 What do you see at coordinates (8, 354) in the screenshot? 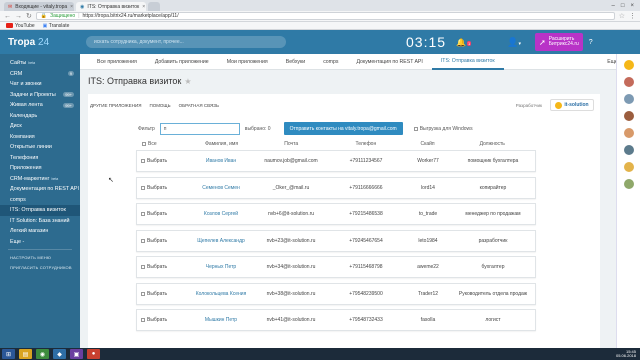
I see `start-icon: ⊞` at bounding box center [8, 354].